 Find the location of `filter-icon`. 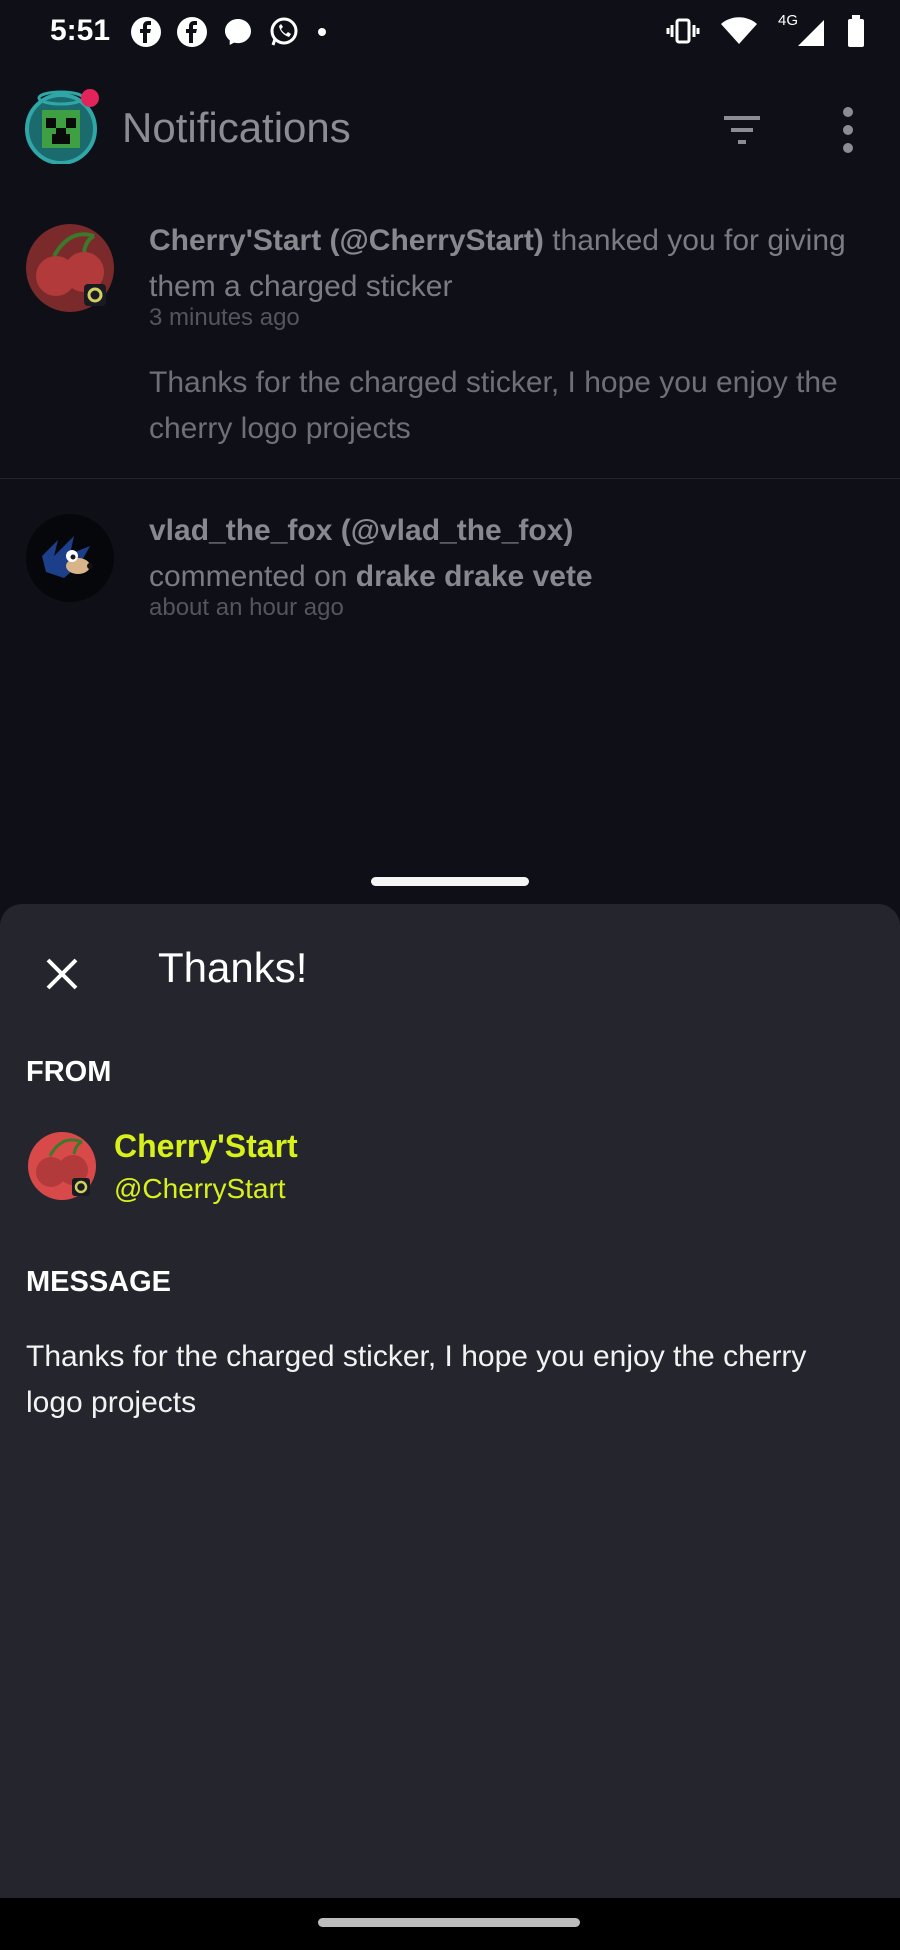

filter-icon is located at coordinates (742, 130).